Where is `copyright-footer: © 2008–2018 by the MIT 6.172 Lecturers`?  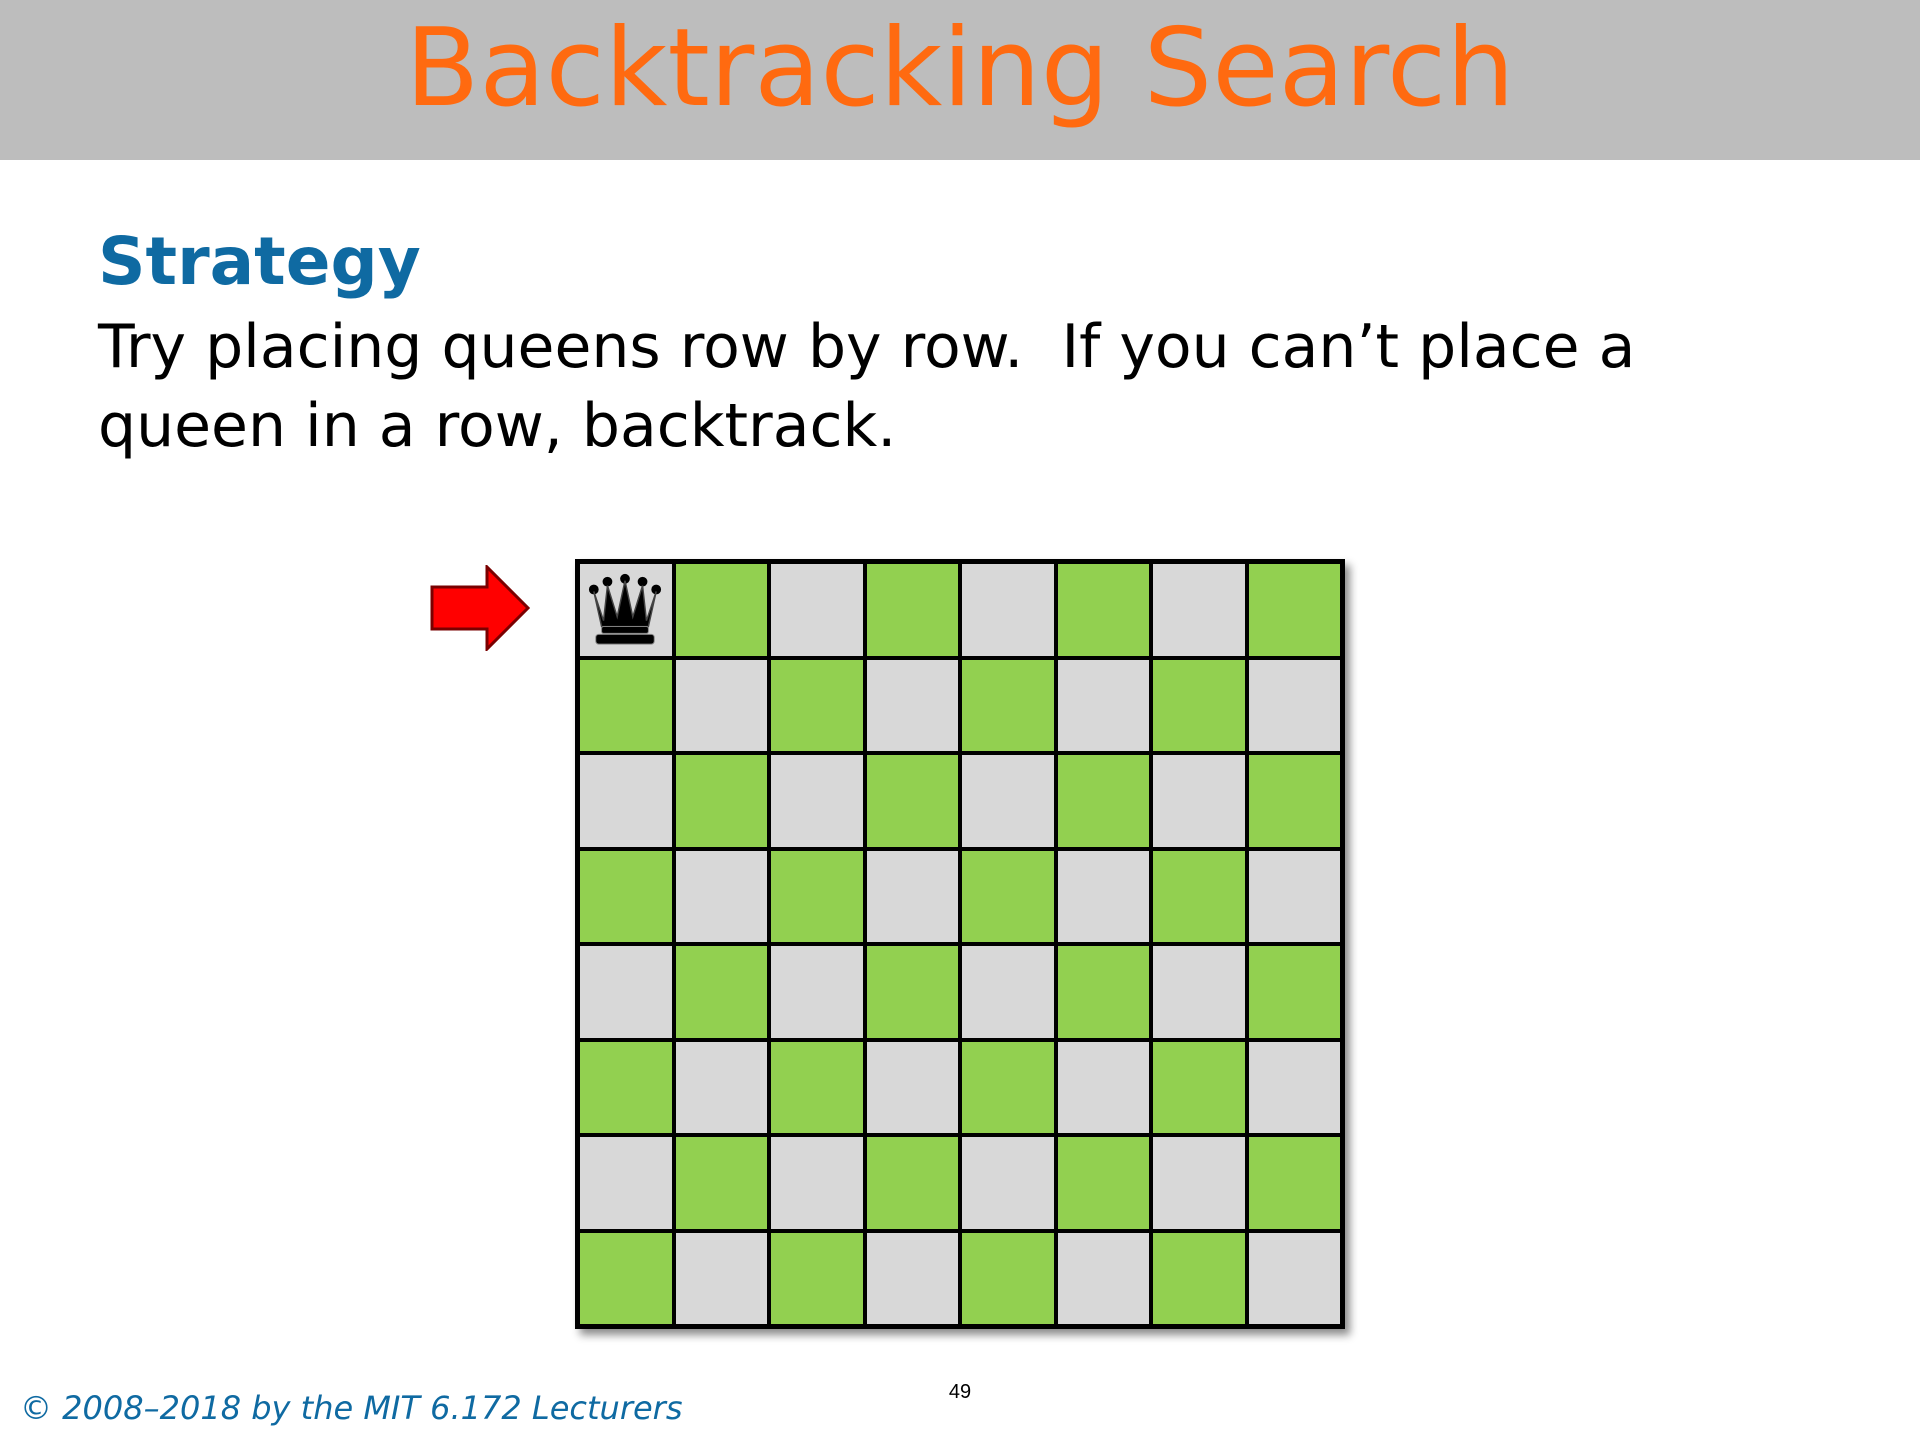 copyright-footer: © 2008–2018 by the MIT 6.172 Lecturers is located at coordinates (351, 1408).